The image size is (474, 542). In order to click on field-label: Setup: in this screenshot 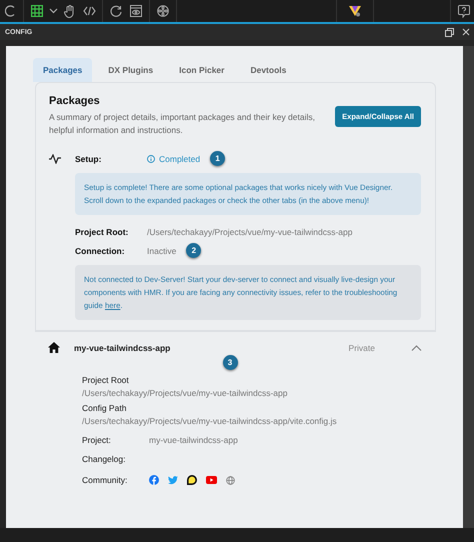, I will do `click(88, 159)`.